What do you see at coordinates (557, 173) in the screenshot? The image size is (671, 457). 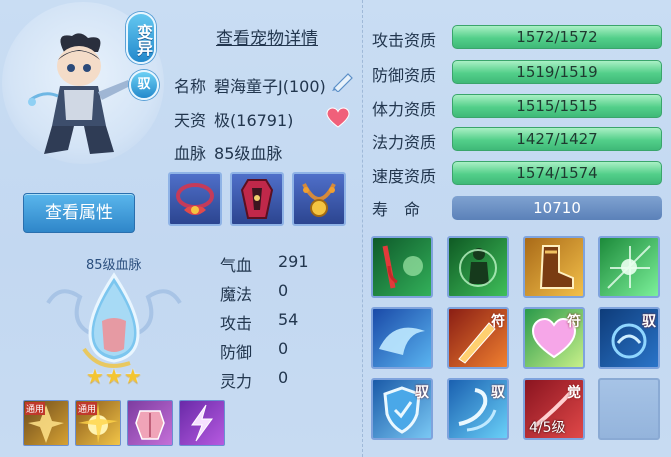 I see `aptitude-bar-speed: 1574/1574` at bounding box center [557, 173].